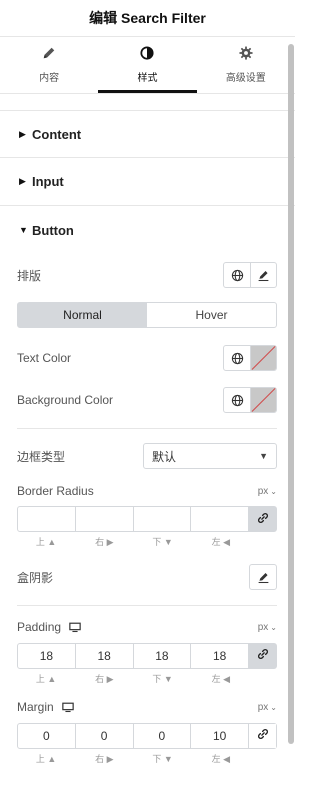  What do you see at coordinates (53, 230) in the screenshot?
I see `section-button-title: Button` at bounding box center [53, 230].